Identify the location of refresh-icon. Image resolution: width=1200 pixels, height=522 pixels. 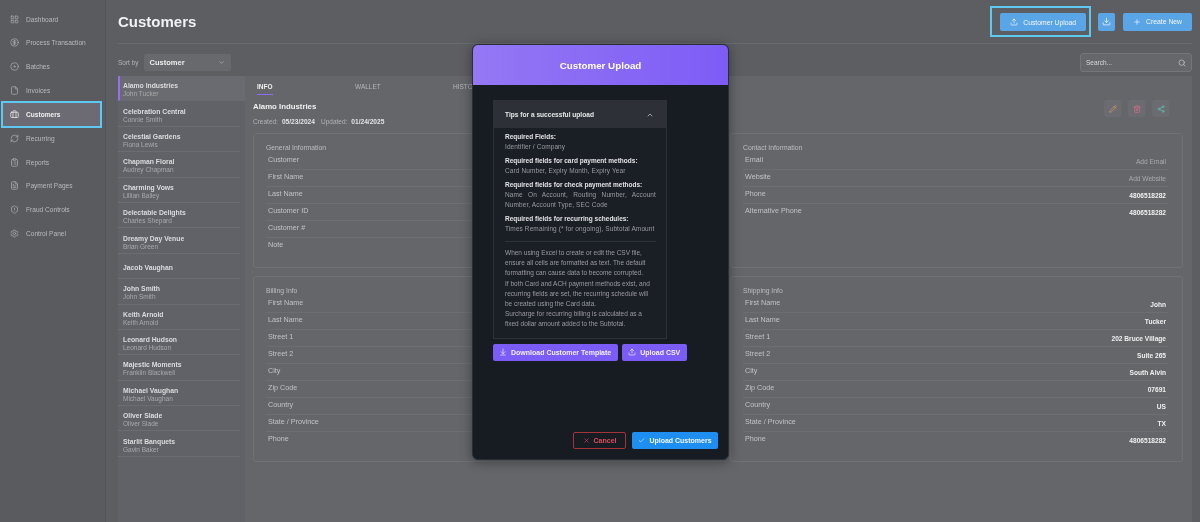
(14, 138).